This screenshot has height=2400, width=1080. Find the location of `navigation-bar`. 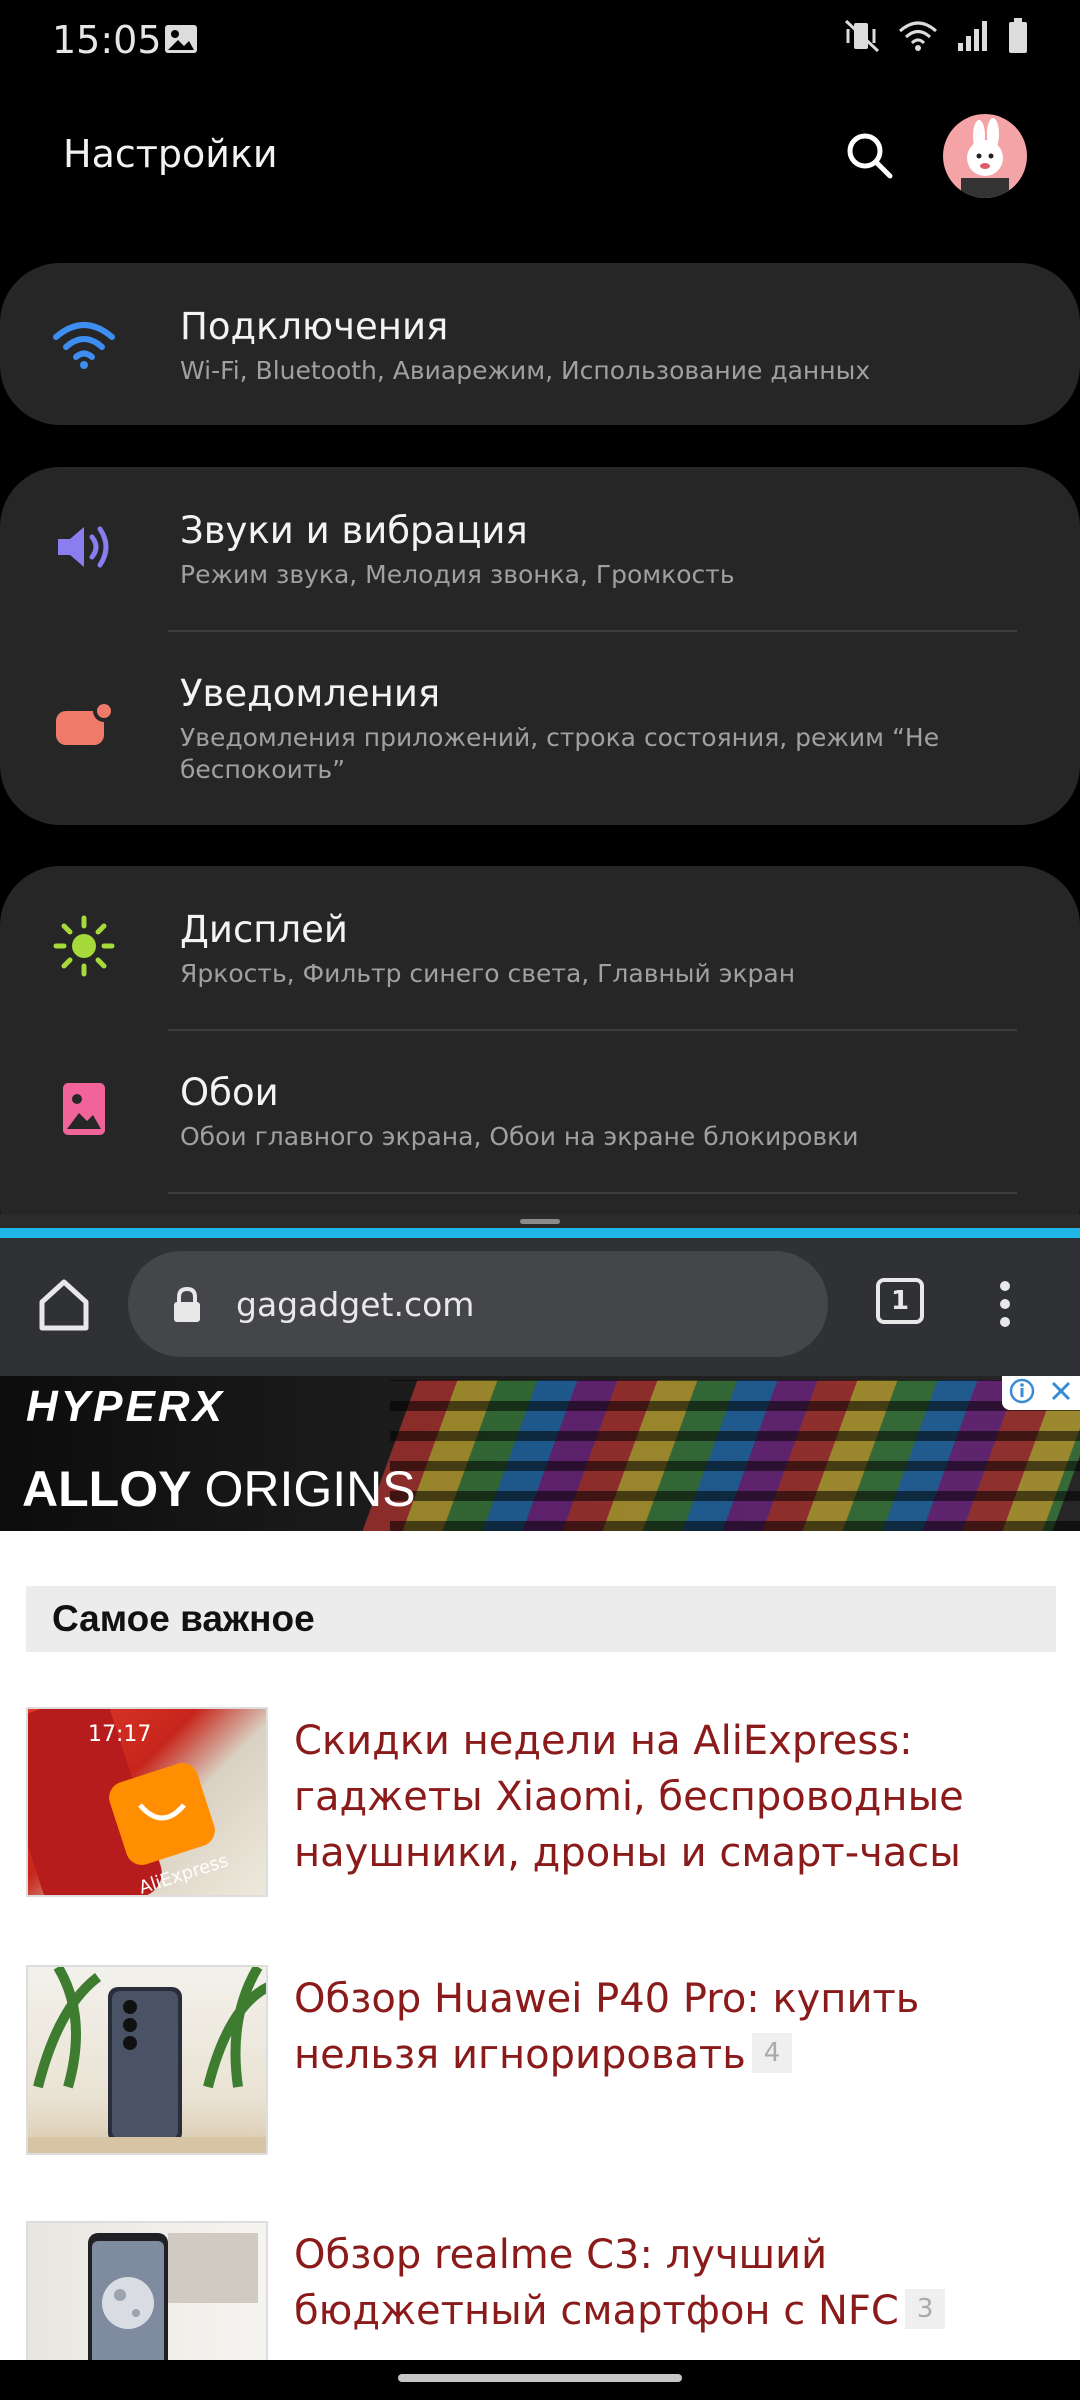

navigation-bar is located at coordinates (540, 2380).